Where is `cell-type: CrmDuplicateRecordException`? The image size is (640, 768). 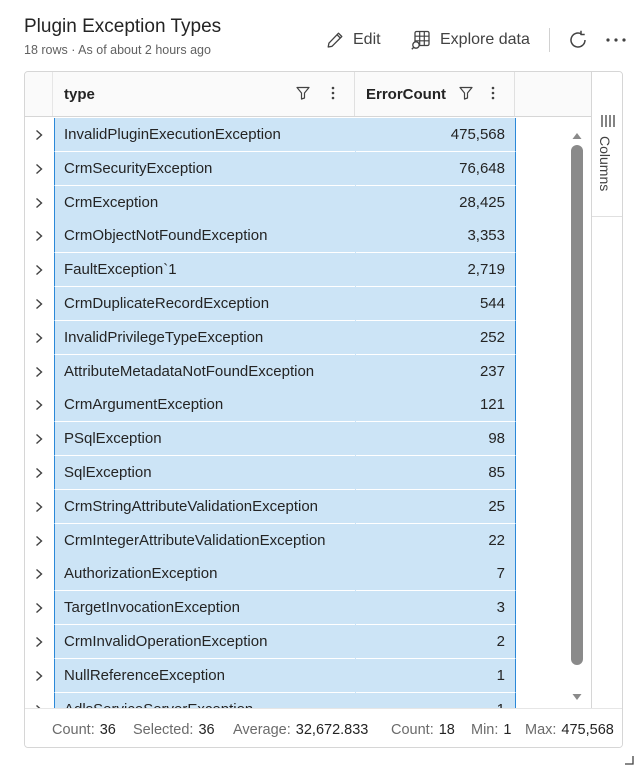
cell-type: CrmDuplicateRecordException is located at coordinates (205, 304).